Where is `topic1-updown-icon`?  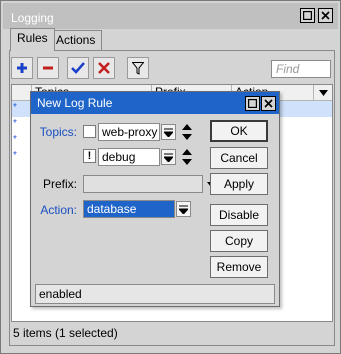
topic1-updown-icon is located at coordinates (187, 132).